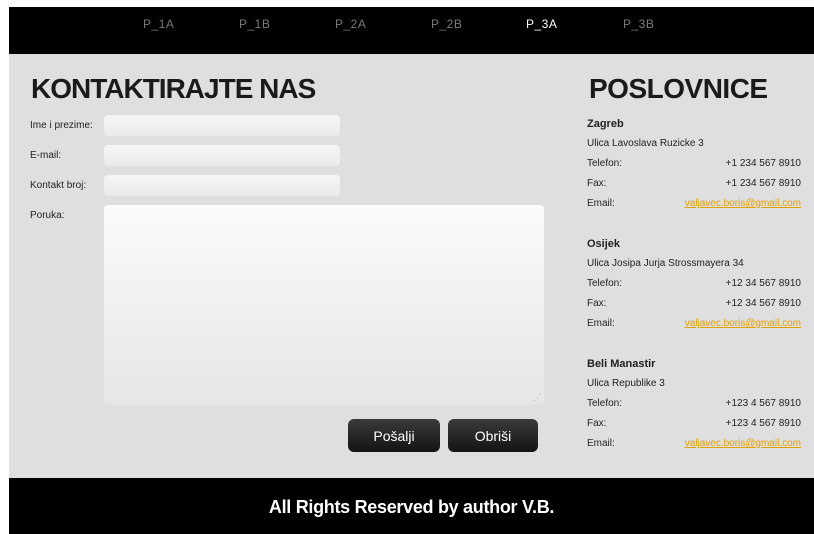 The width and height of the screenshot is (814, 534). I want to click on phone-value: +123 4 567 8910, so click(763, 403).